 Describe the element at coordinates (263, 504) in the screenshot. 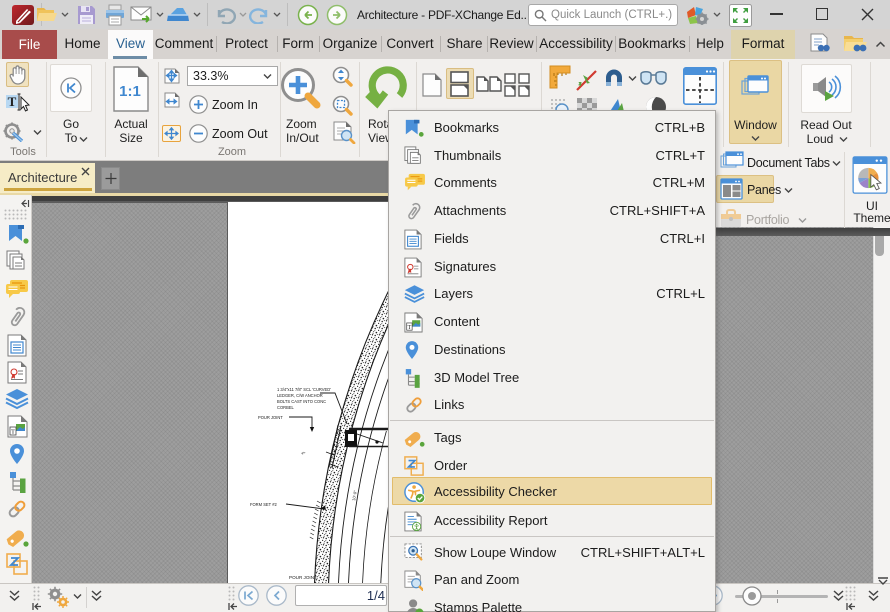

I see `svg-text: FORM SET #2` at that location.